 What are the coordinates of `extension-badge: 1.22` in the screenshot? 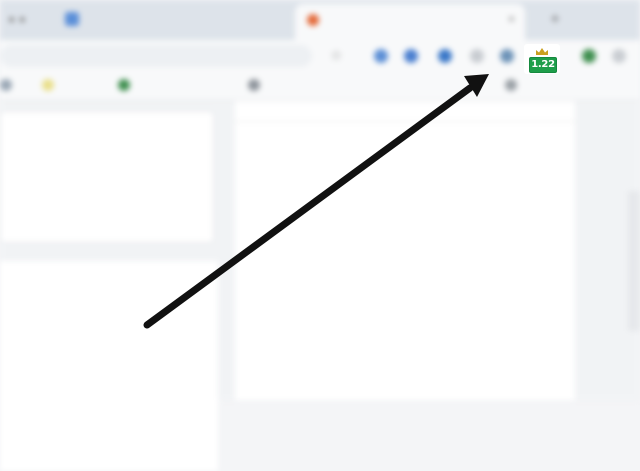 It's located at (542, 59).